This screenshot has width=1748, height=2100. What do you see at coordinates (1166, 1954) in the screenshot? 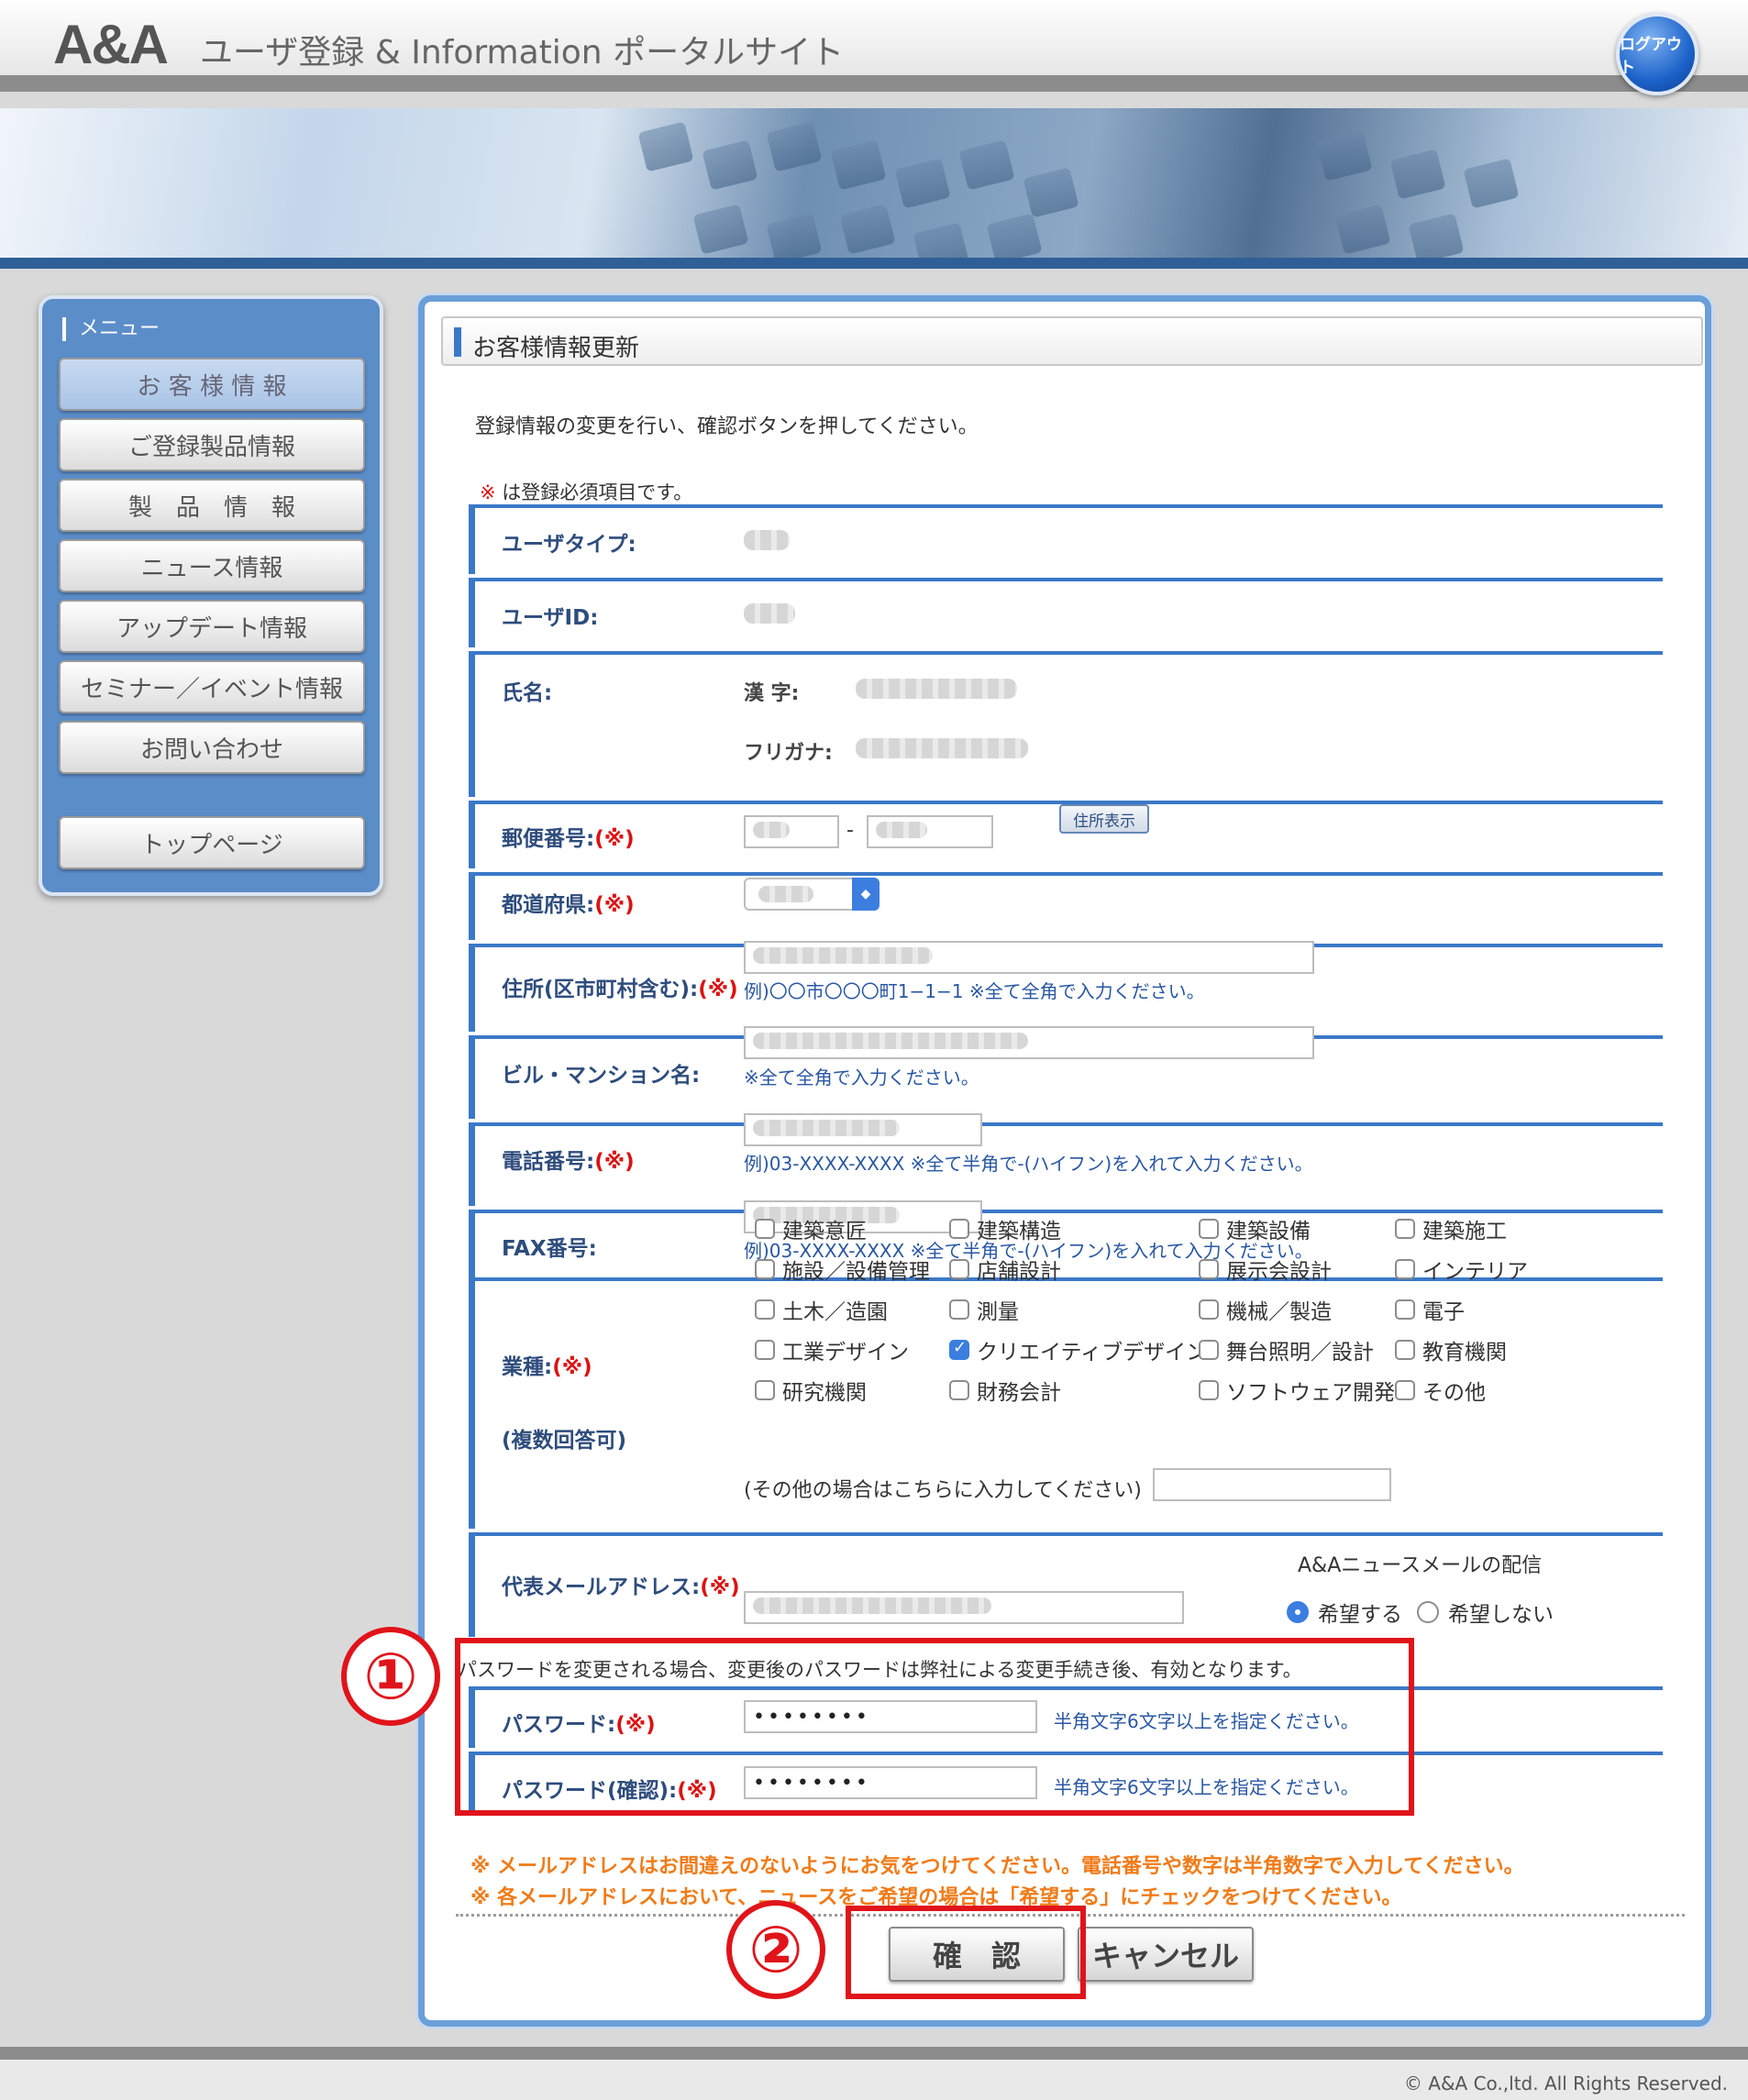
I see `cancel-button: キャンセル` at bounding box center [1166, 1954].